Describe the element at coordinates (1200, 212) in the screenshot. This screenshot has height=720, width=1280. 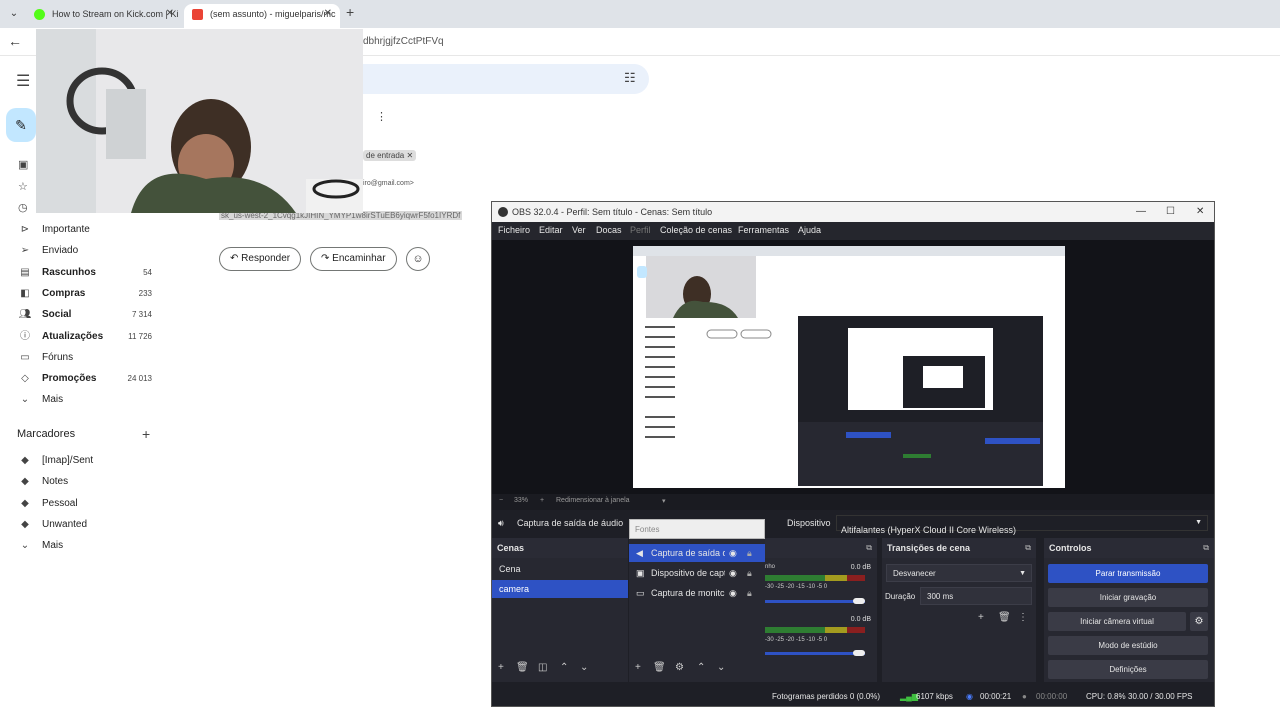
I see `close-window-icon: ✕` at that location.